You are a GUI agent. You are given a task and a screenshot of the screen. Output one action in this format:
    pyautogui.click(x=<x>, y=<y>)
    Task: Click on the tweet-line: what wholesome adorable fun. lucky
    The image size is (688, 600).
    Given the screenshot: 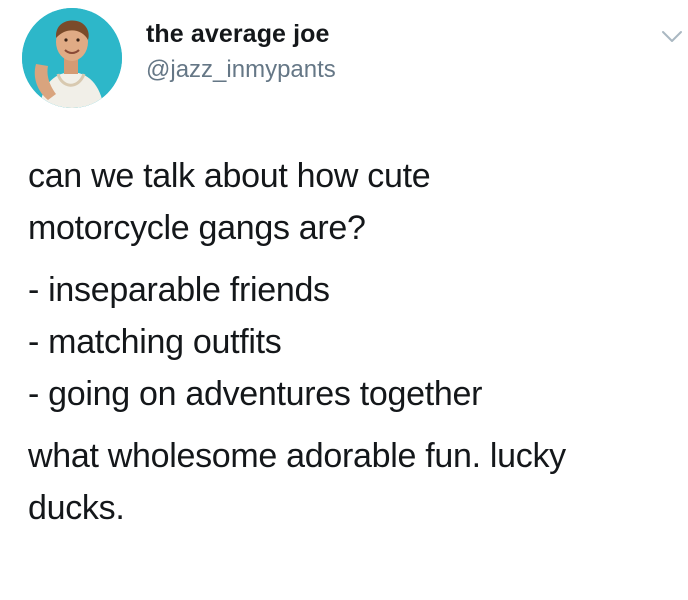 What is the action you would take?
    pyautogui.click(x=297, y=456)
    